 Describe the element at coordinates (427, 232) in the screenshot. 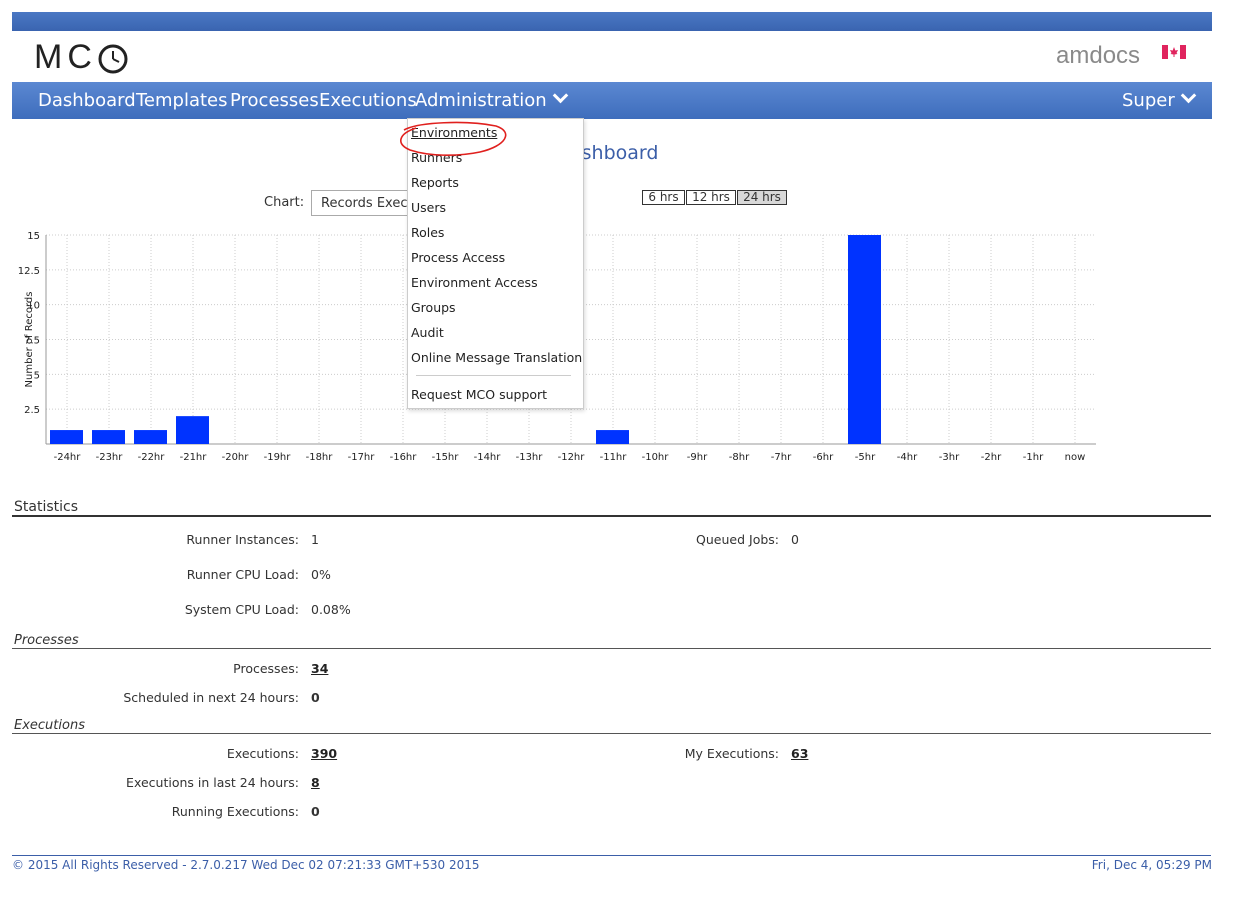

I see `menu-item-roles: Roles` at that location.